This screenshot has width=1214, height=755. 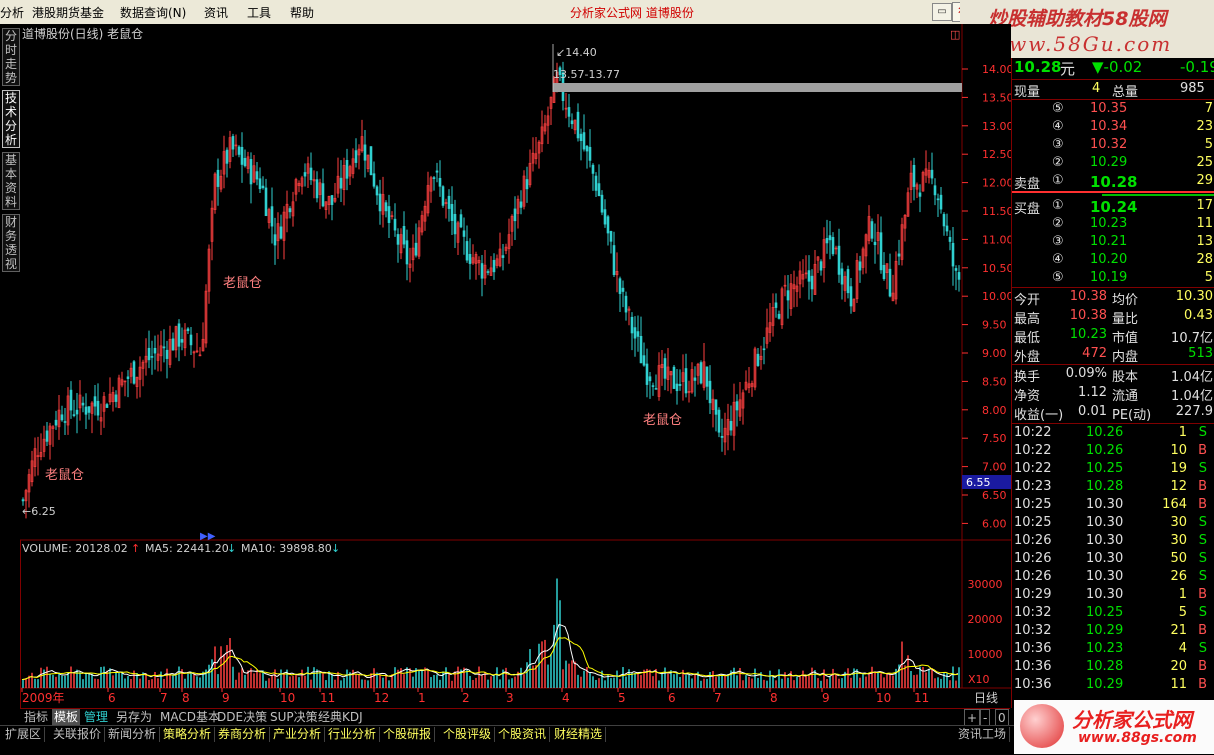 What do you see at coordinates (133, 734) in the screenshot?
I see `tab-news-analysis: 新闻分析` at bounding box center [133, 734].